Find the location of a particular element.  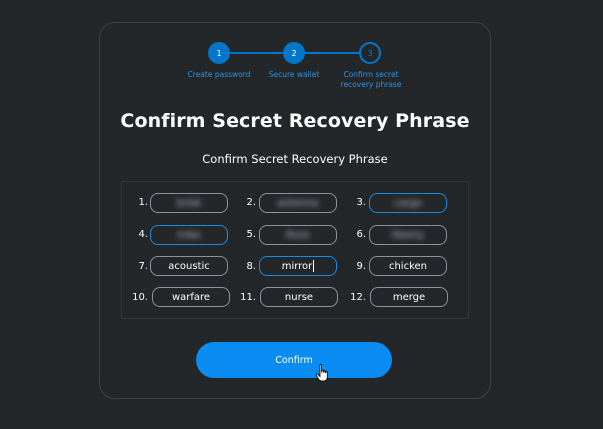

word-input-9: chicken is located at coordinates (408, 266).